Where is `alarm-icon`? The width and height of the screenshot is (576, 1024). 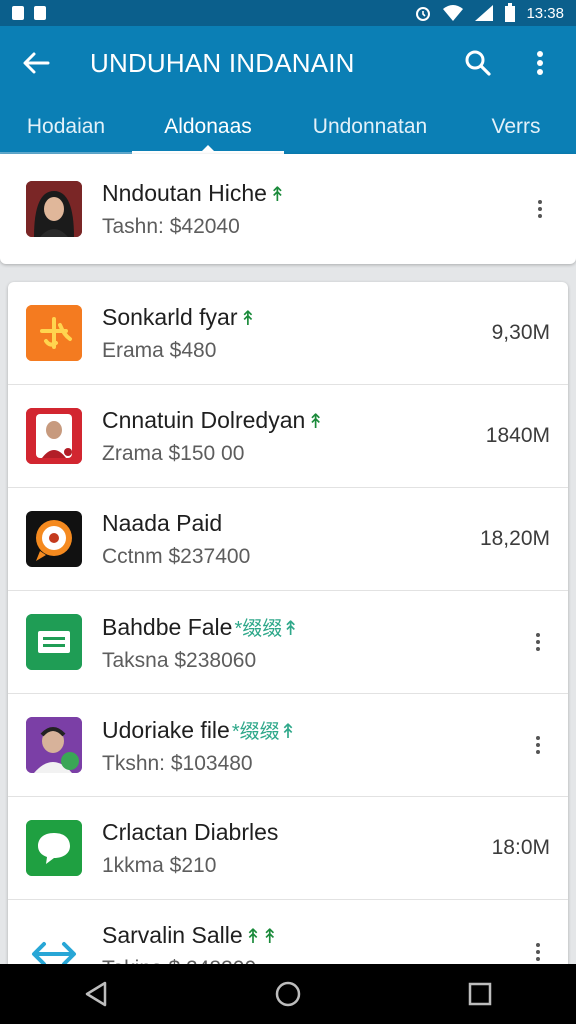
alarm-icon is located at coordinates (423, 14).